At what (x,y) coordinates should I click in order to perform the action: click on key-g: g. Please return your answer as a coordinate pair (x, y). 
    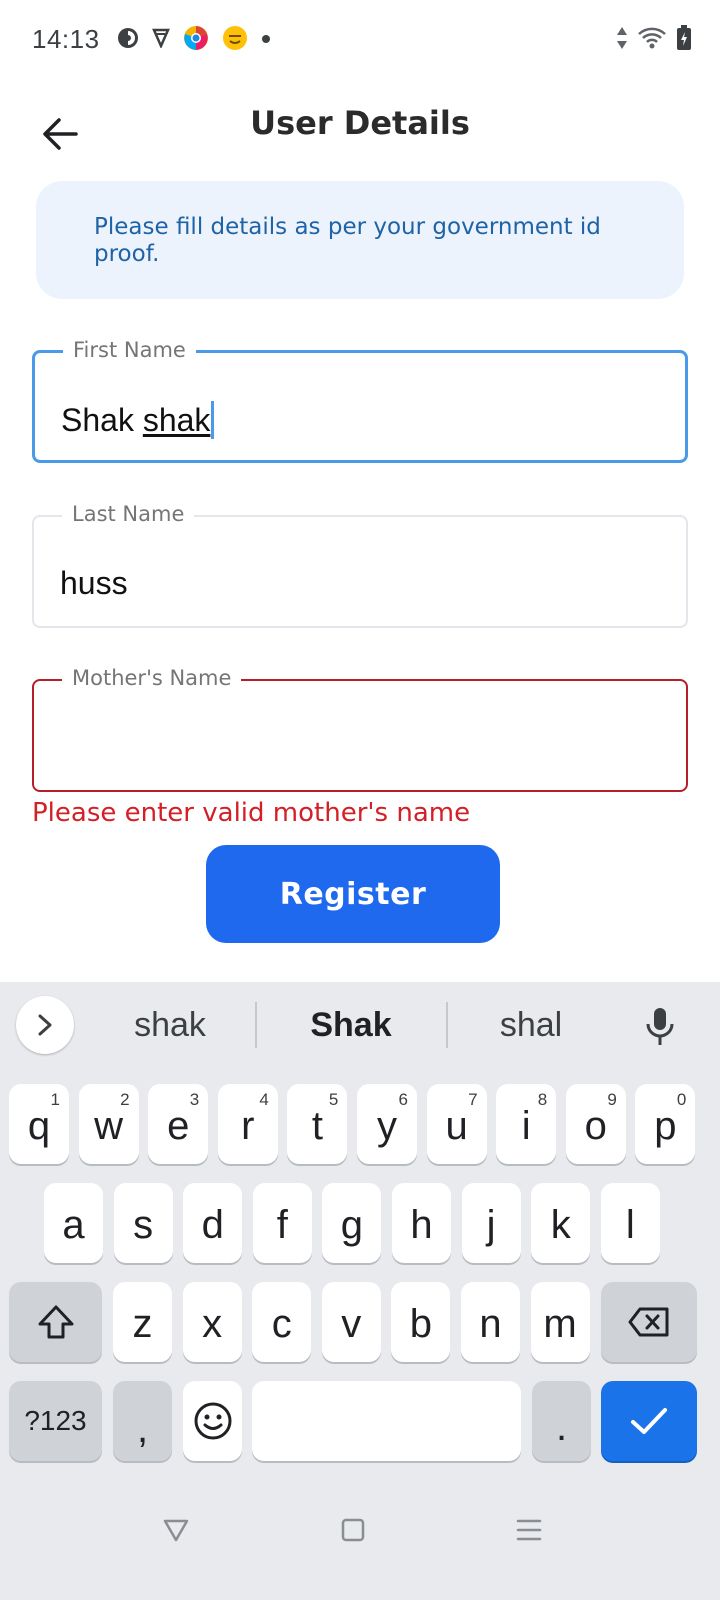
    Looking at the image, I should click on (352, 1223).